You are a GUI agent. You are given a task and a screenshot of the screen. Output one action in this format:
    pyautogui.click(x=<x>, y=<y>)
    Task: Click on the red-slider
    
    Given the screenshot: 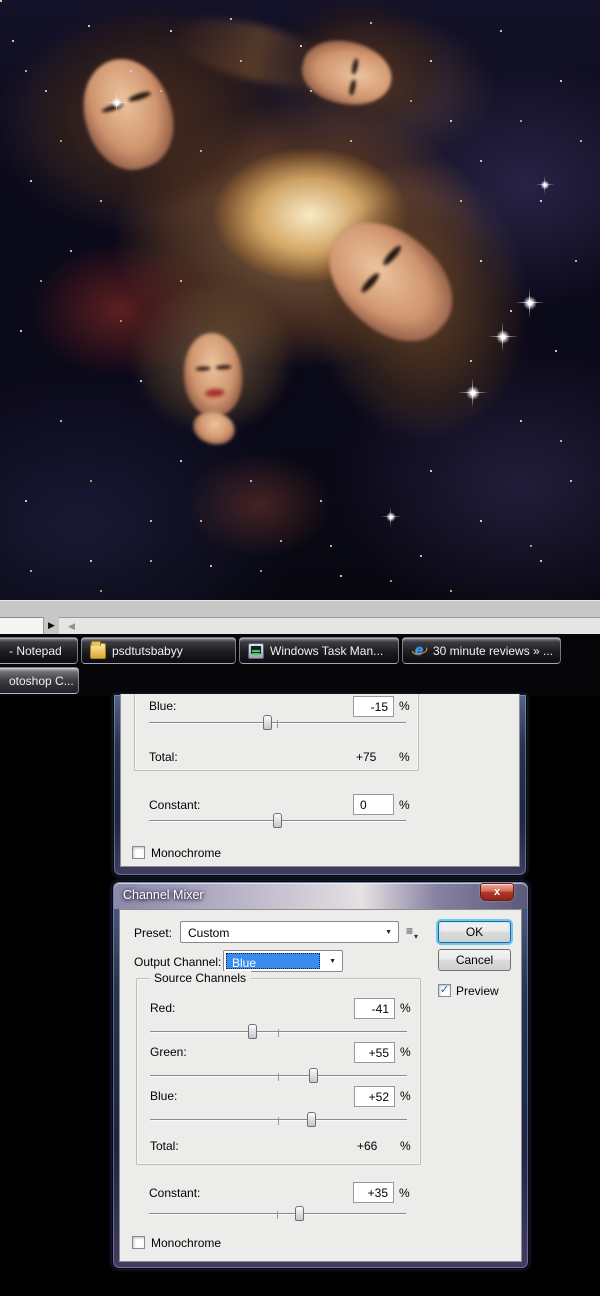 What is the action you would take?
    pyautogui.click(x=278, y=1032)
    